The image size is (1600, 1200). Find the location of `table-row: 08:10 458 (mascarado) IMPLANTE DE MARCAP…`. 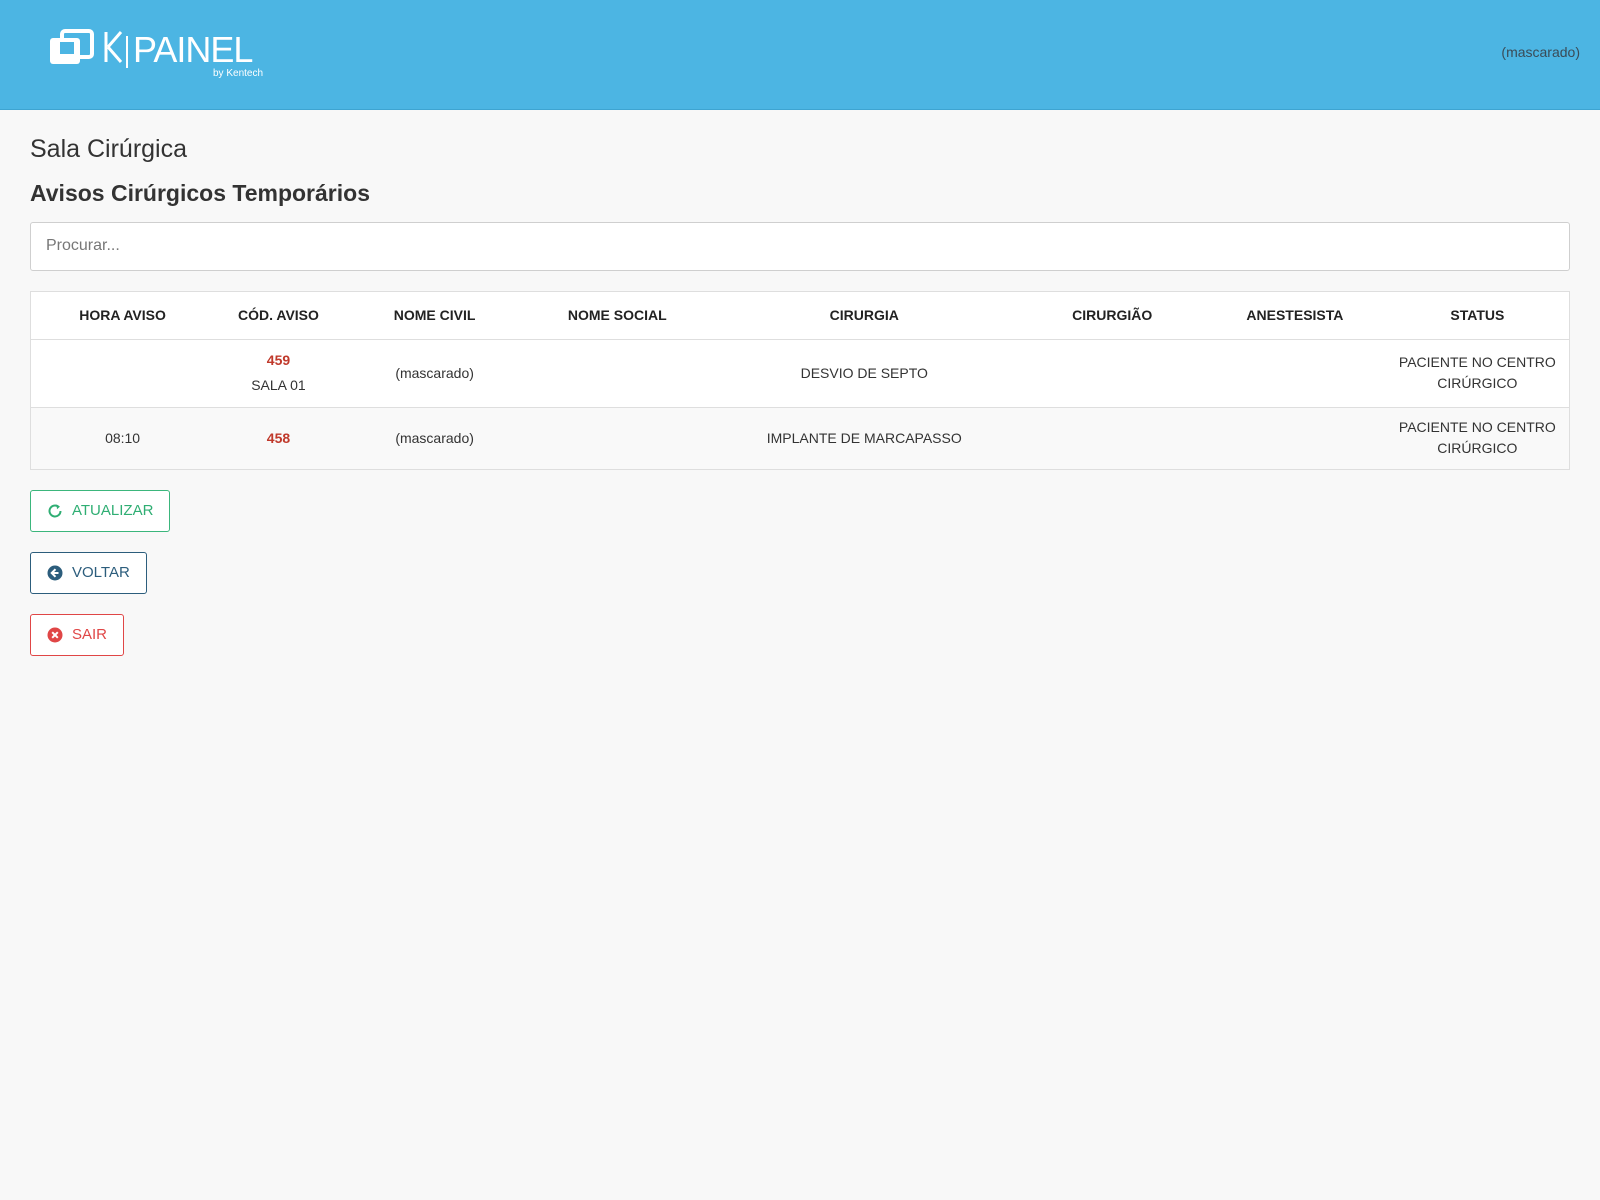

table-row: 08:10 458 (mascarado) IMPLANTE DE MARCAP… is located at coordinates (800, 438).